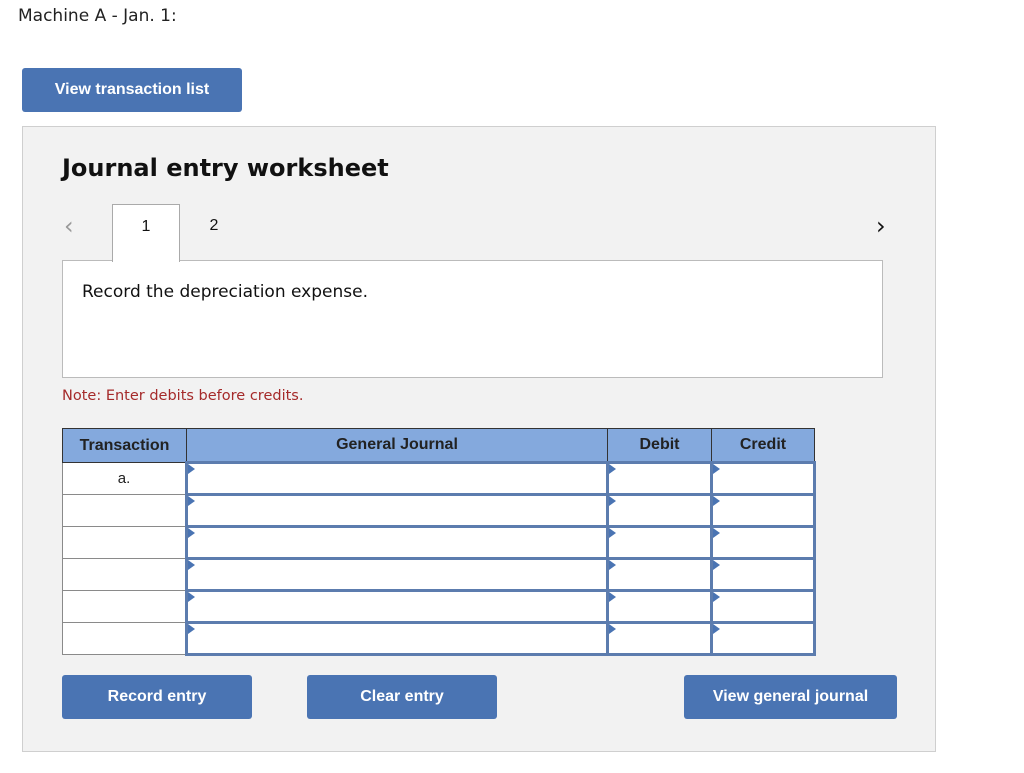 Image resolution: width=1024 pixels, height=773 pixels. I want to click on table-row: a., so click(439, 478).